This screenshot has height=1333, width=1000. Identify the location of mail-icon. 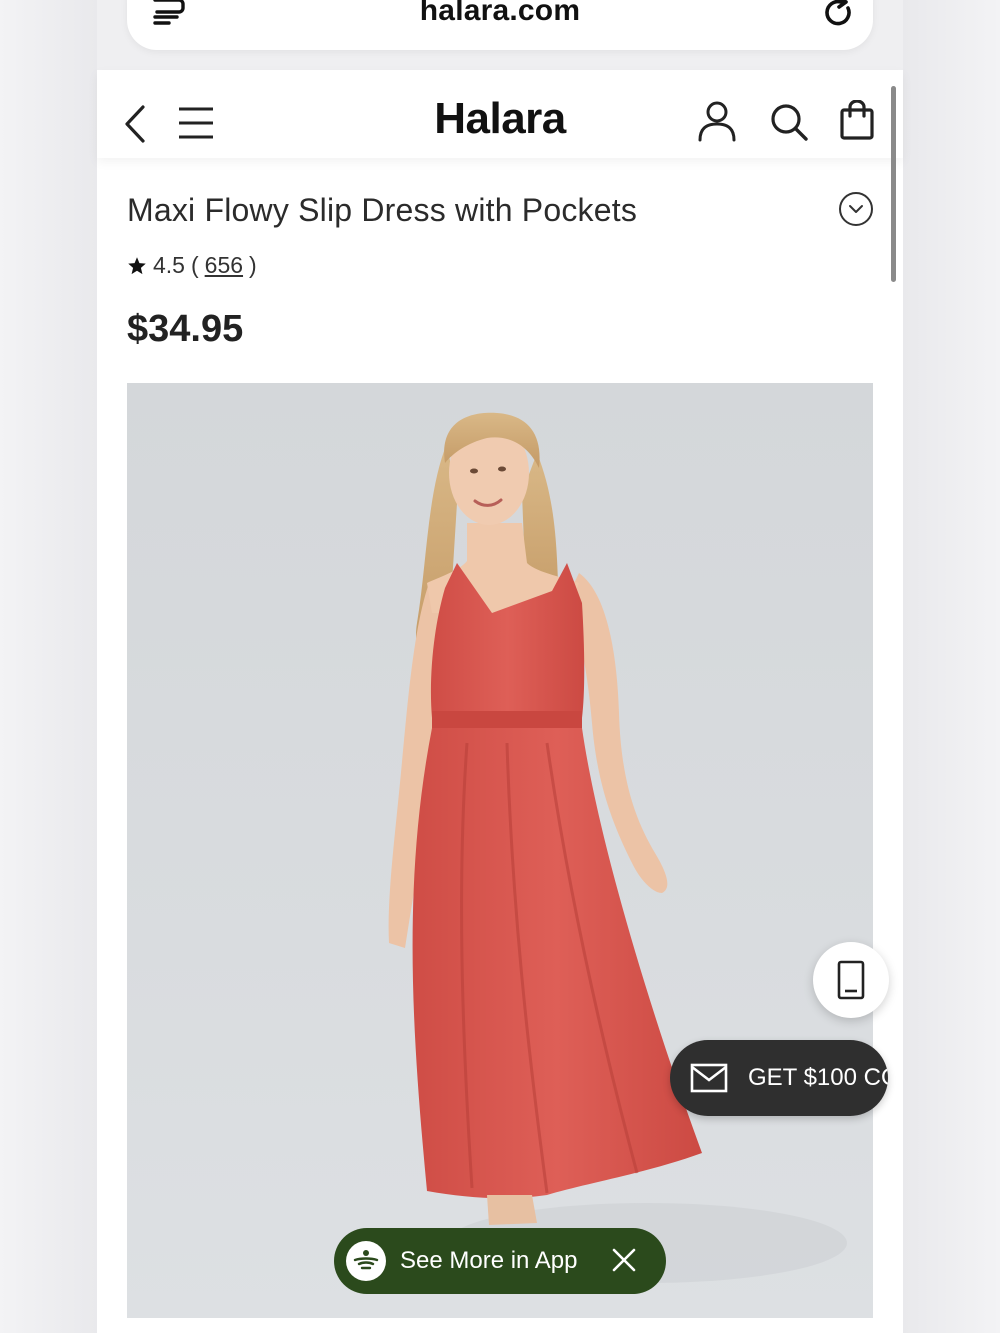
(709, 1078).